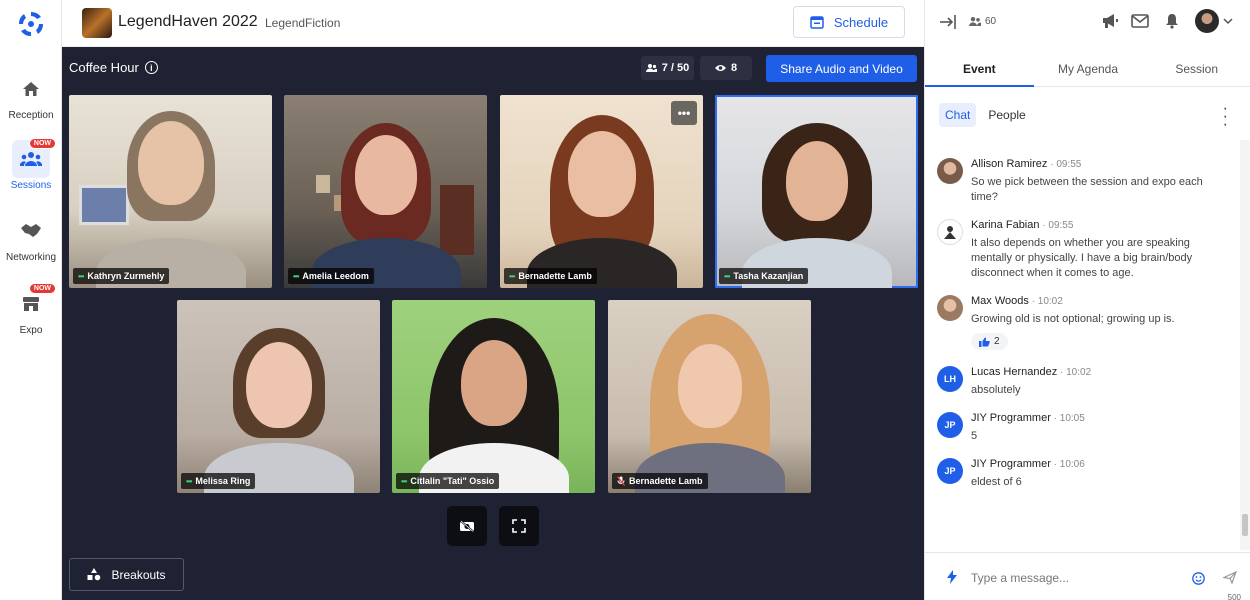 This screenshot has width=1250, height=600. What do you see at coordinates (1006, 115) in the screenshot?
I see `subtab-people: People` at bounding box center [1006, 115].